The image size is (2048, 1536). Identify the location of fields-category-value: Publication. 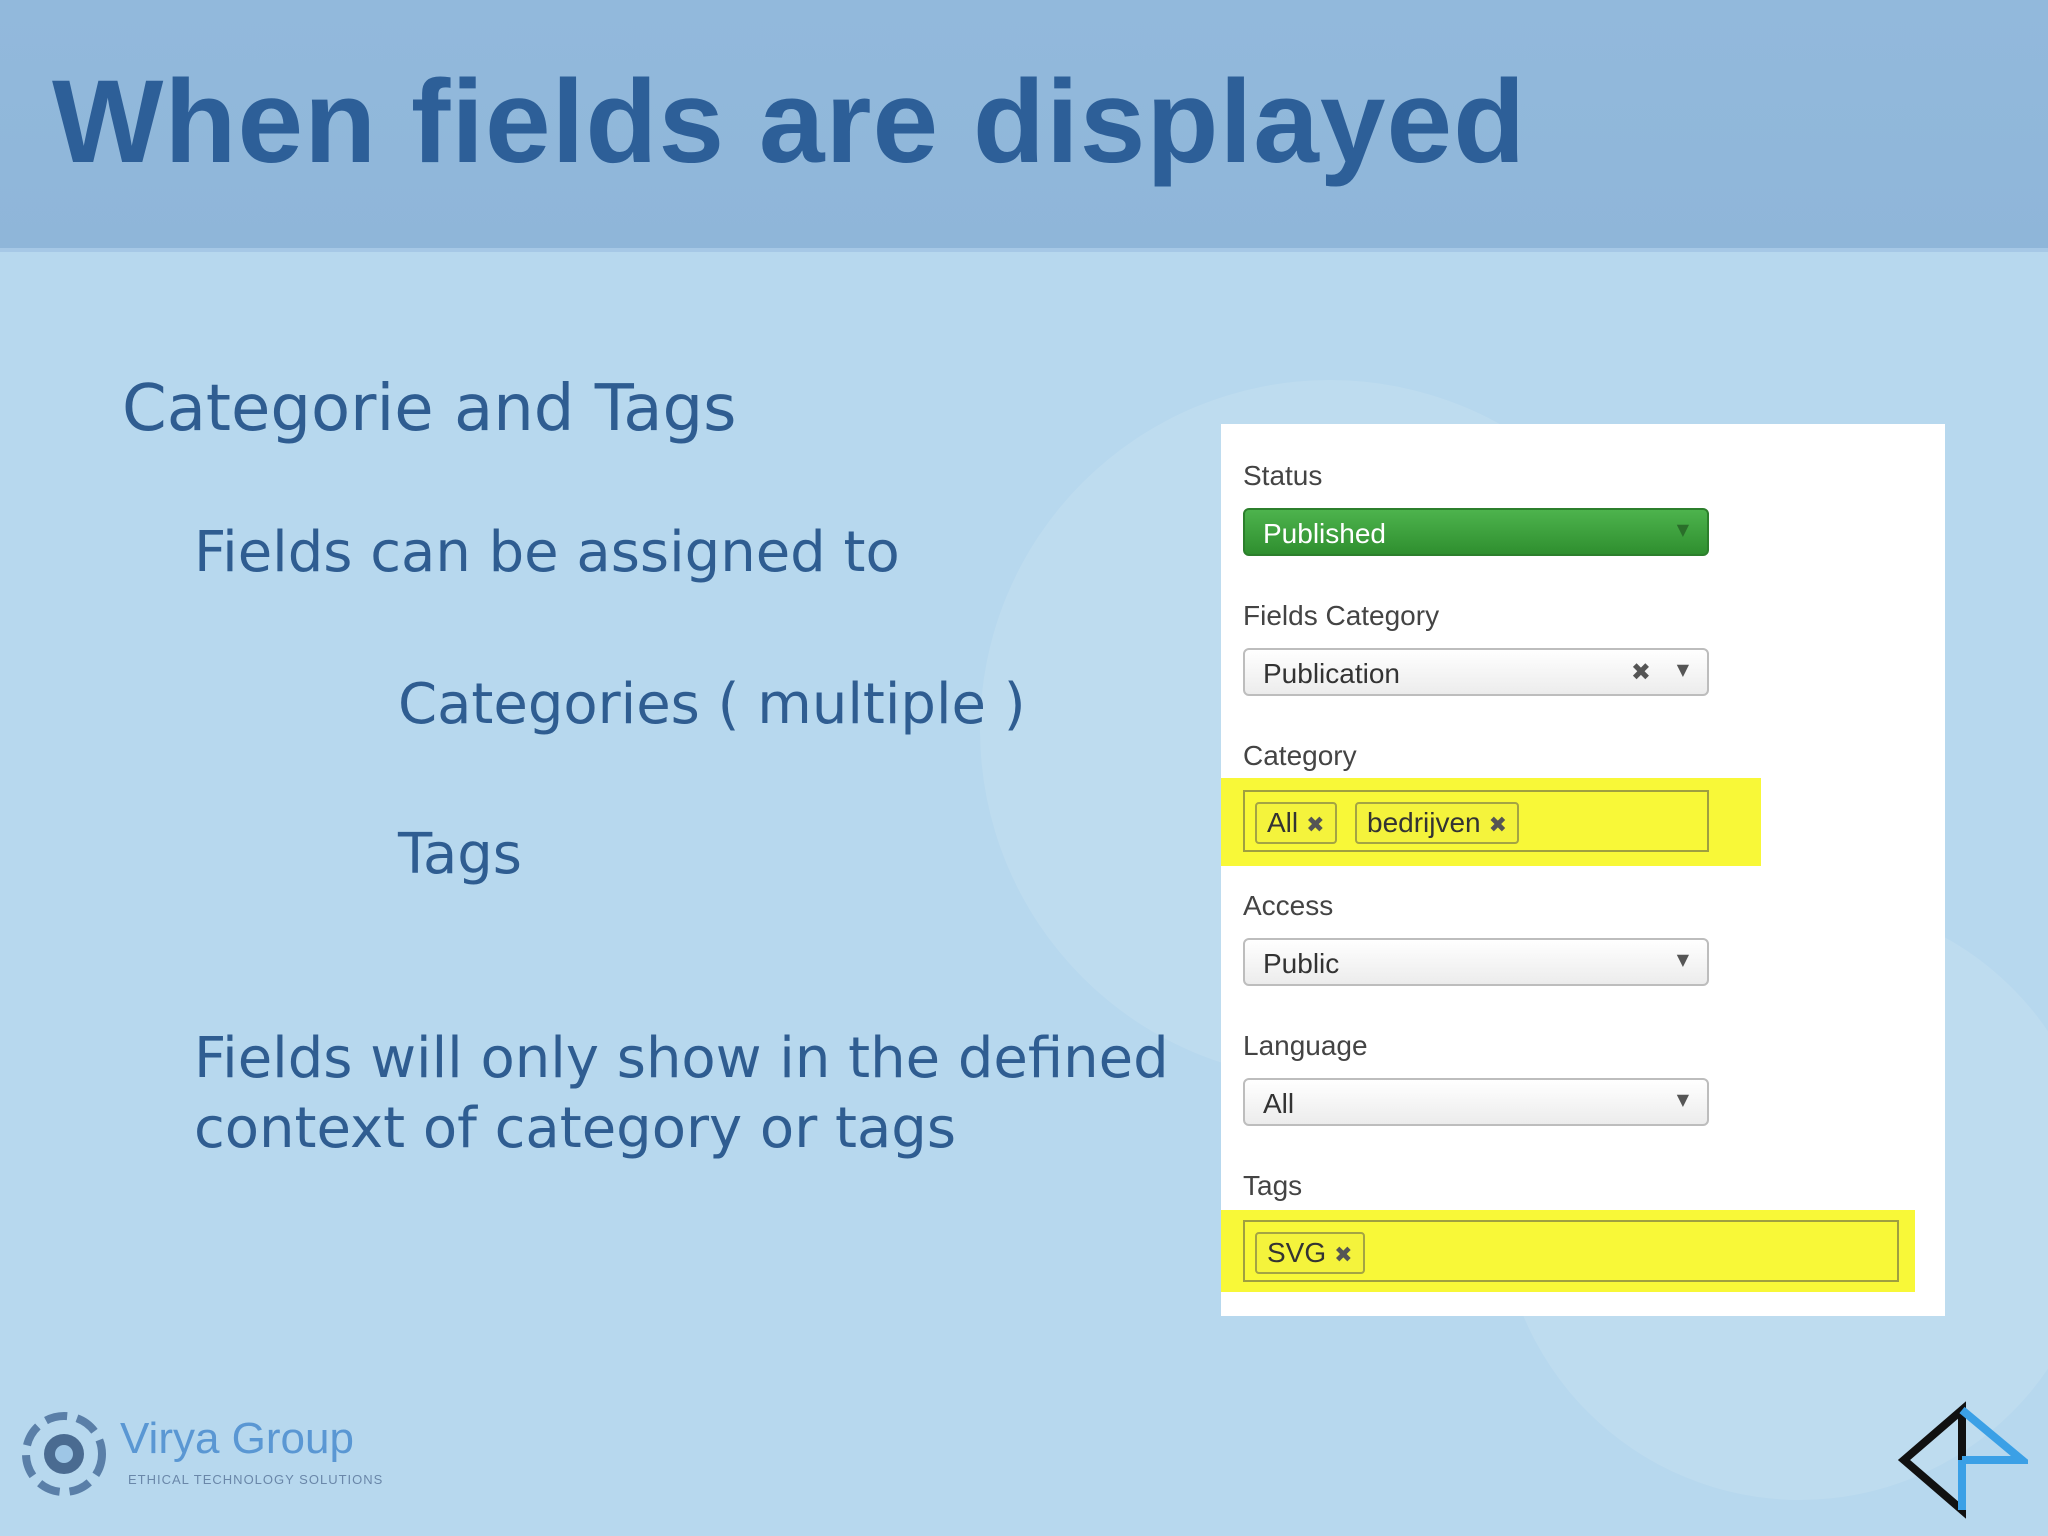
(1331, 673).